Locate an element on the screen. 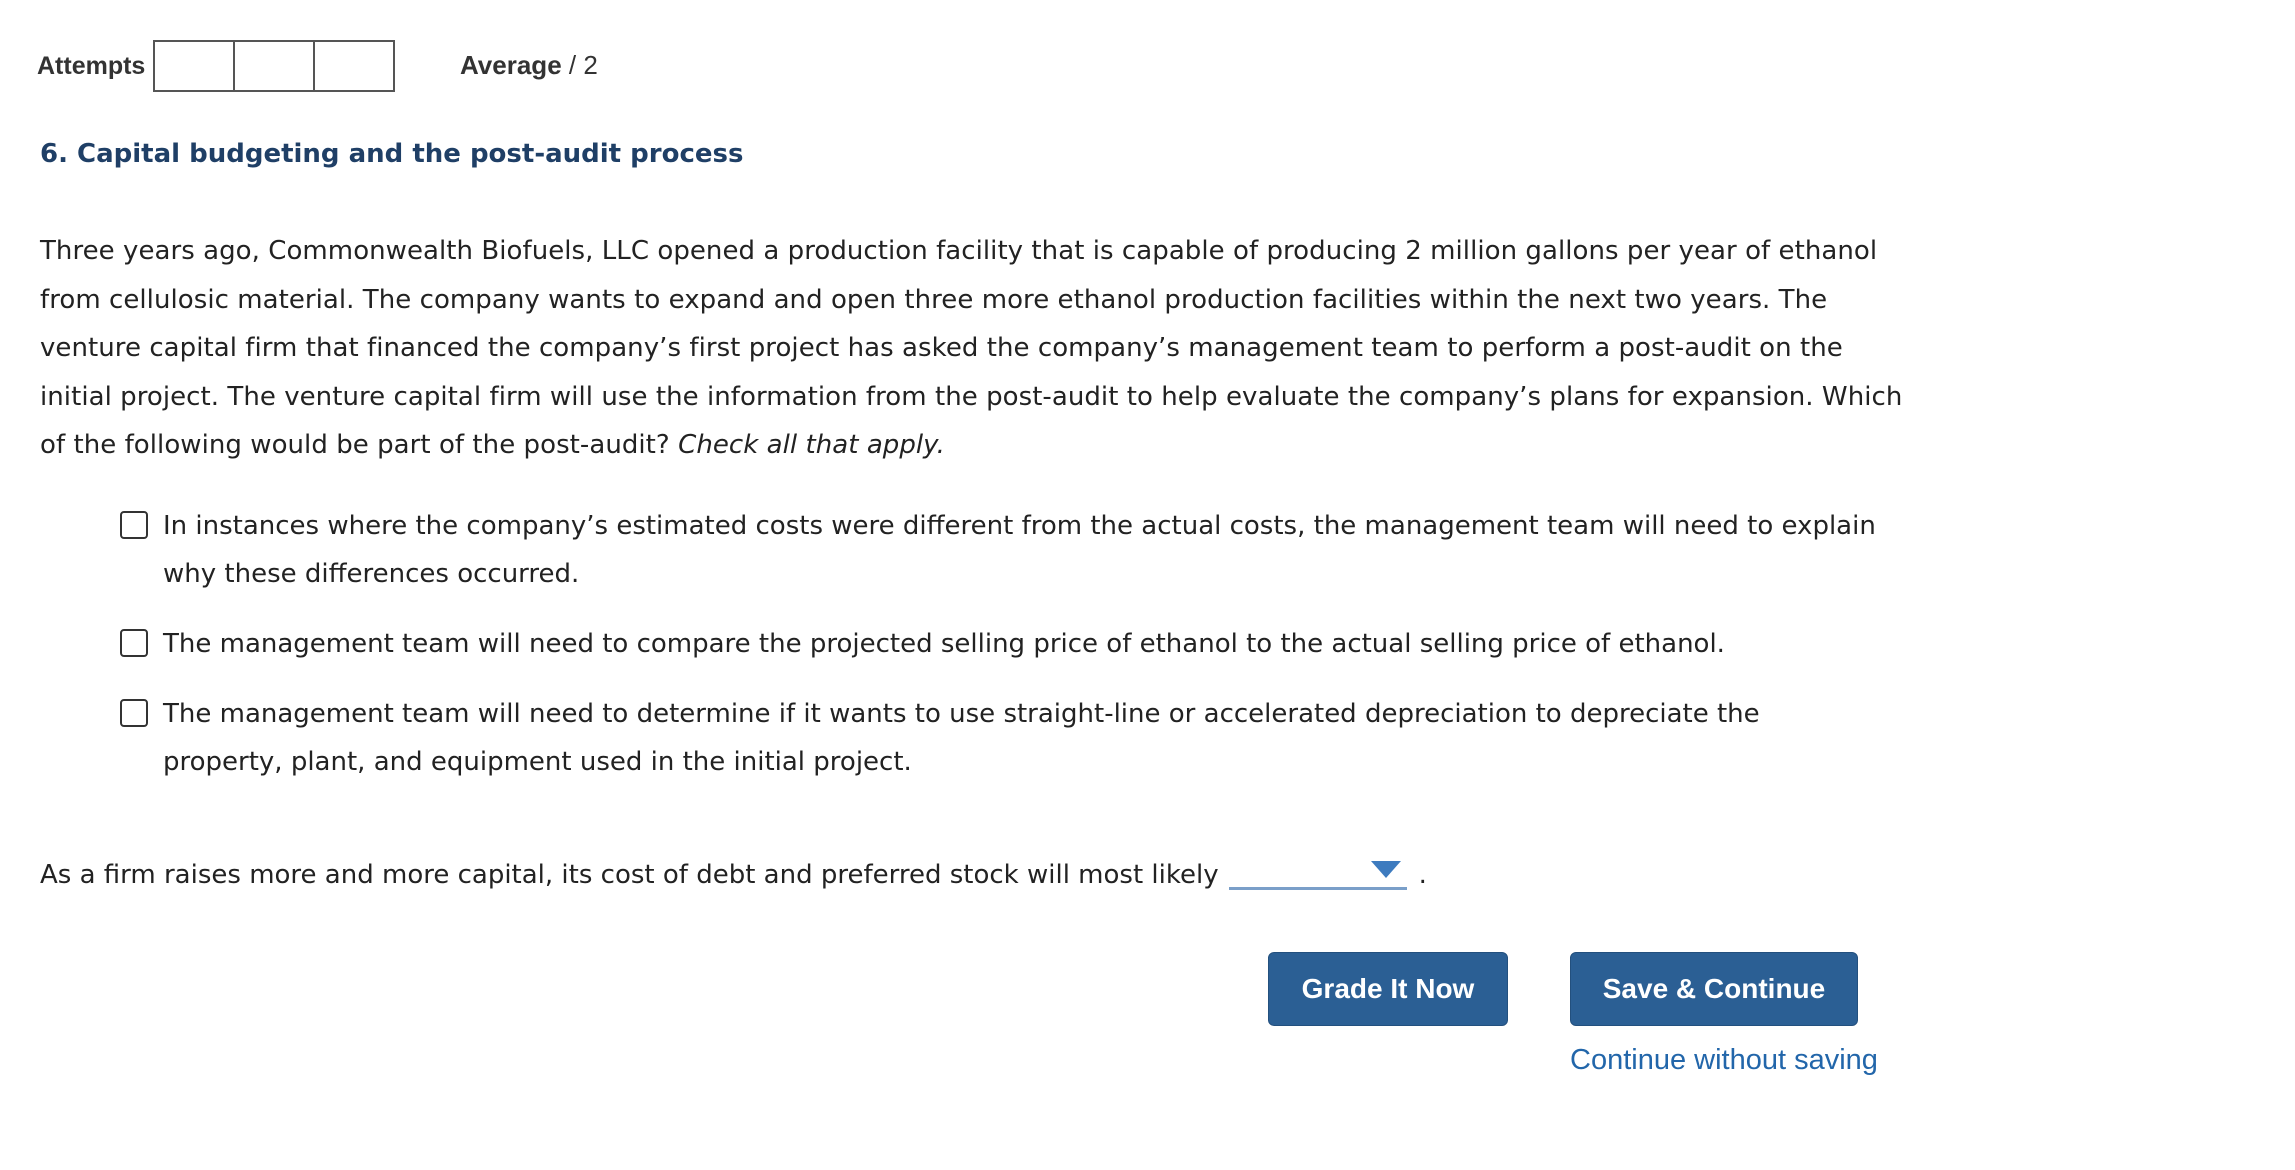  attempt-boxes is located at coordinates (274, 66).